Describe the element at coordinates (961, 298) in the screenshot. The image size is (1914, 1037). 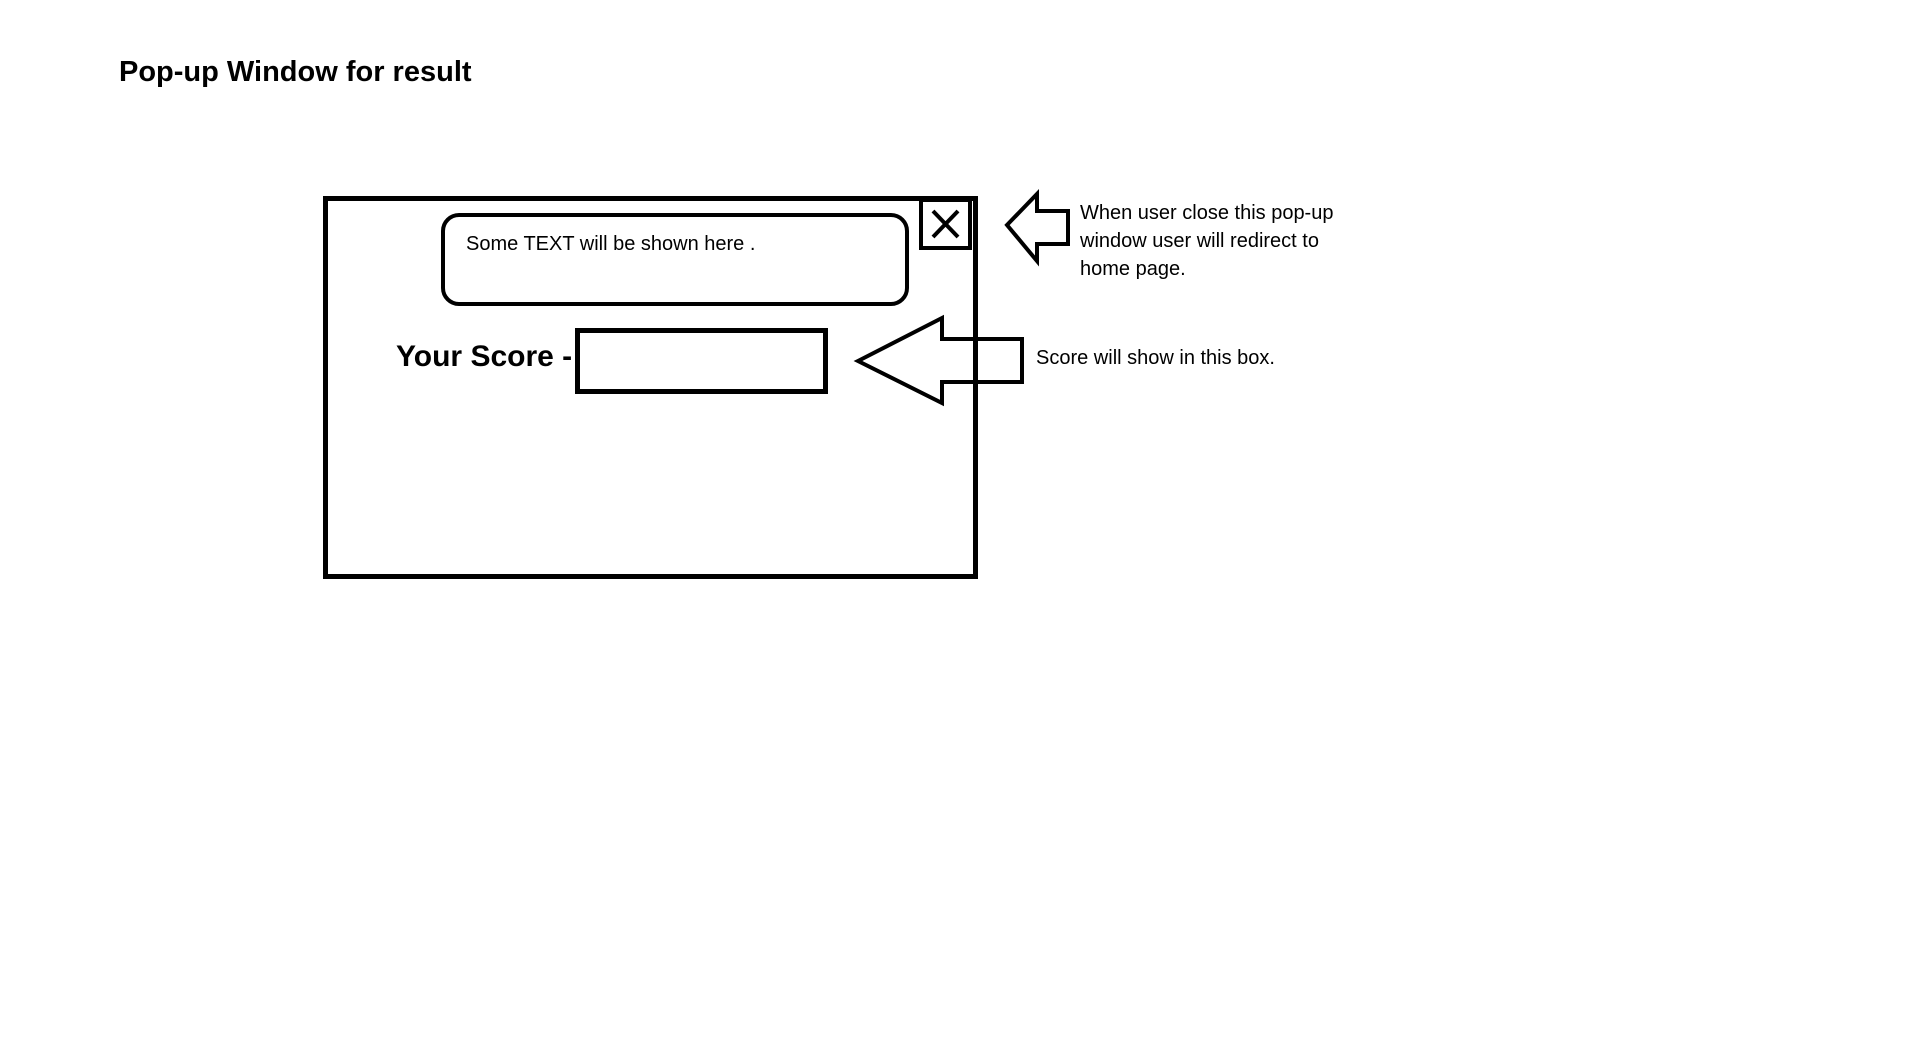
I see `annotation-arrows` at that location.